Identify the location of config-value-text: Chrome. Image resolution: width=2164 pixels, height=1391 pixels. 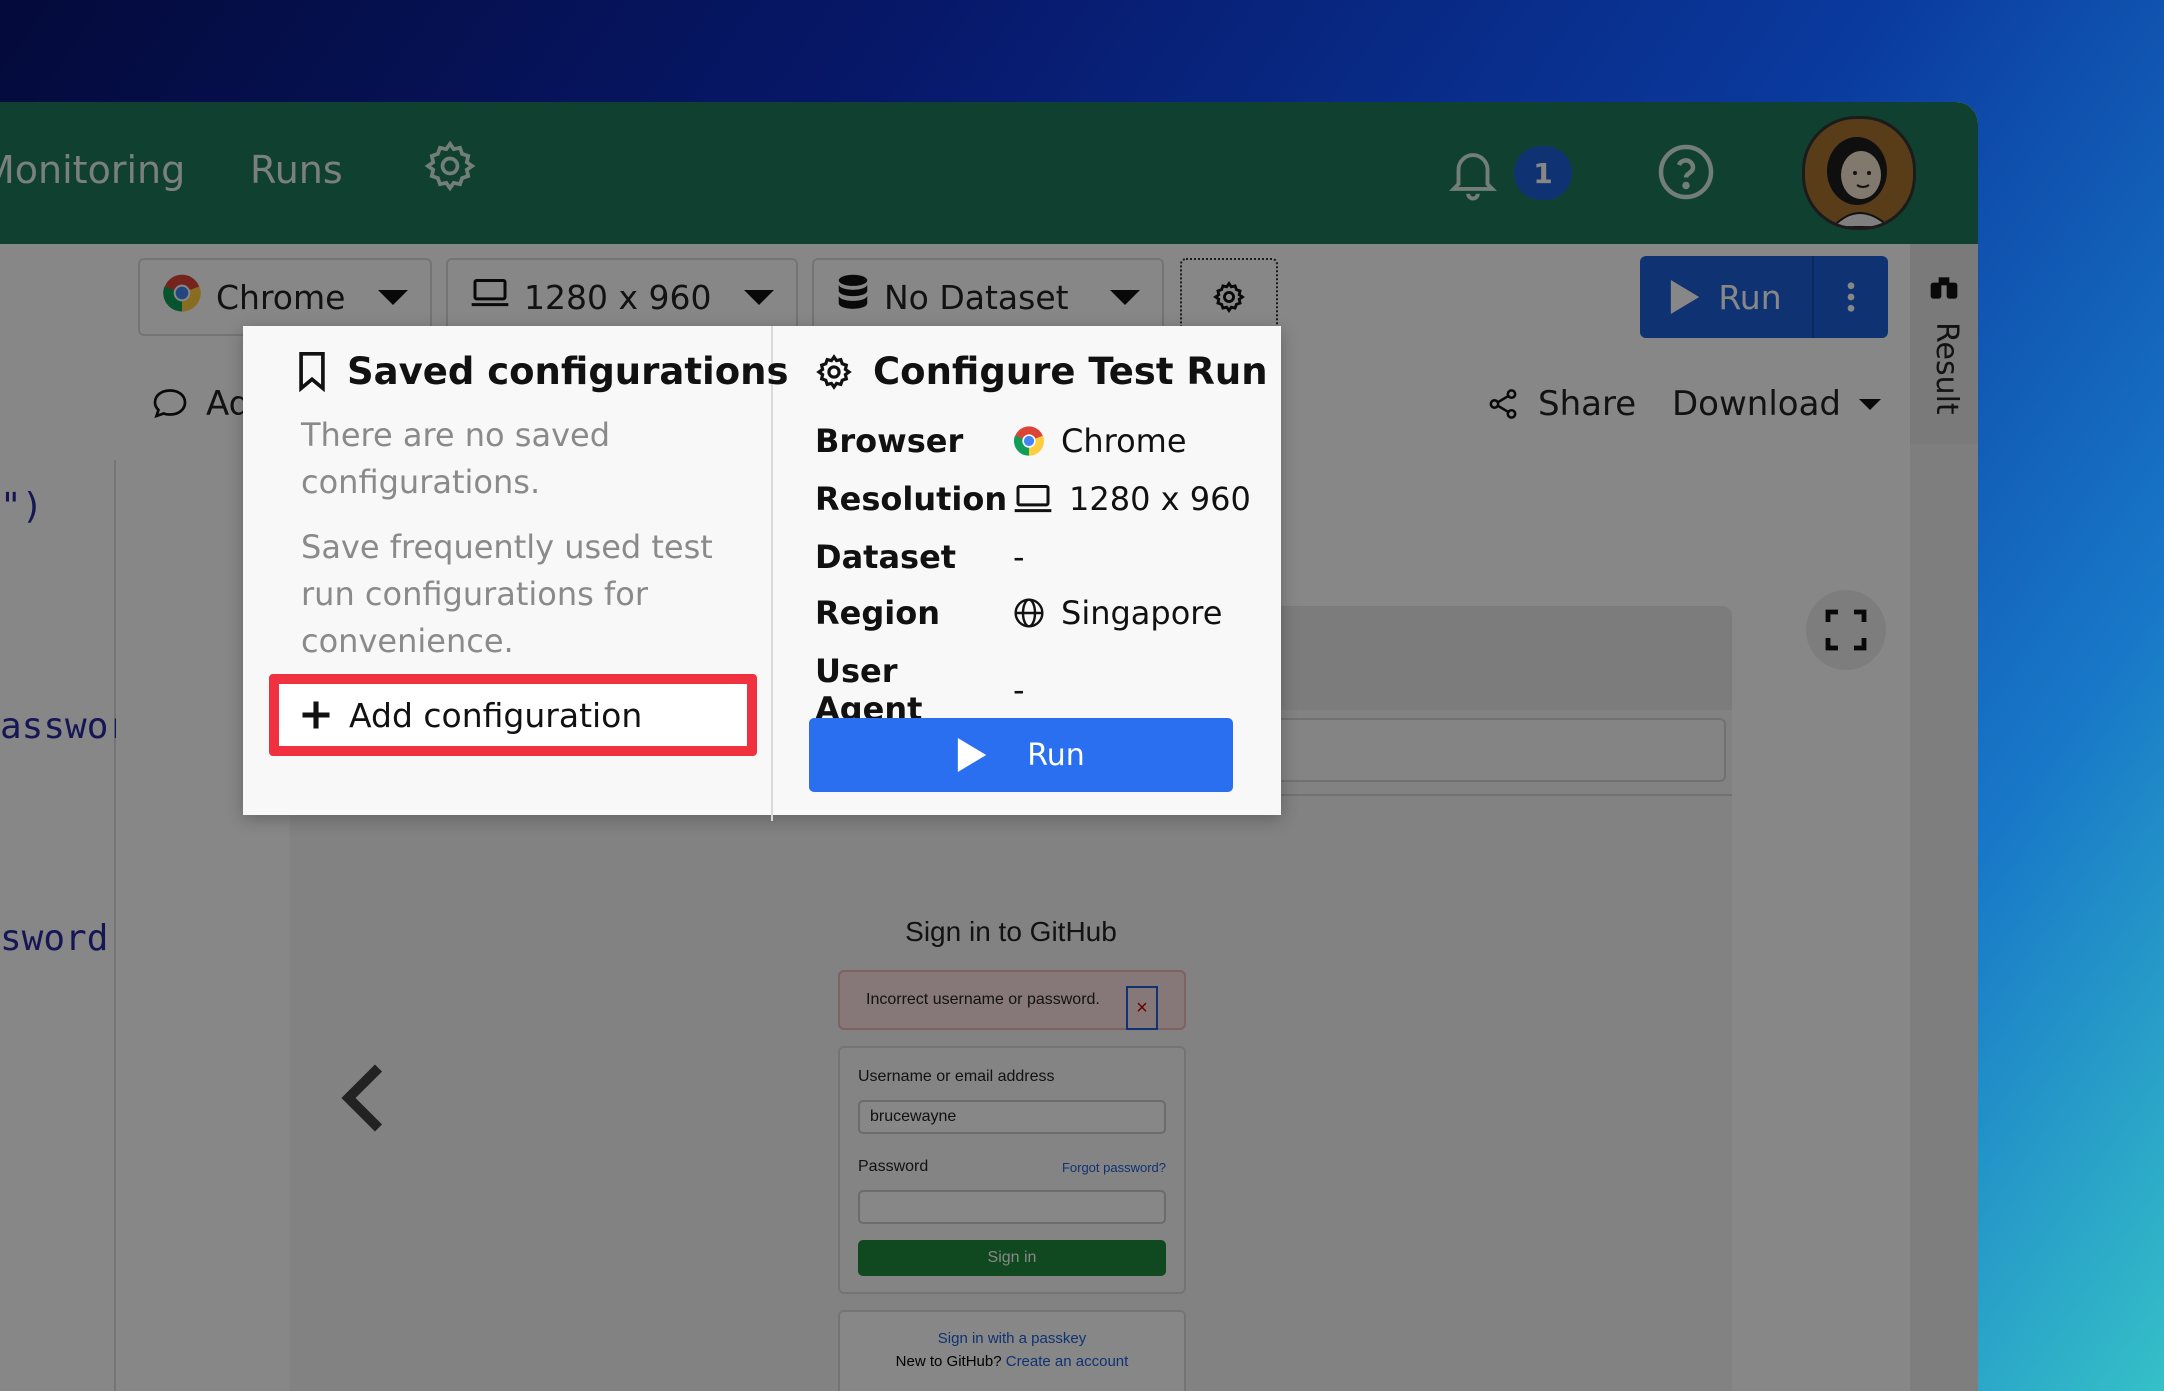
(1124, 441).